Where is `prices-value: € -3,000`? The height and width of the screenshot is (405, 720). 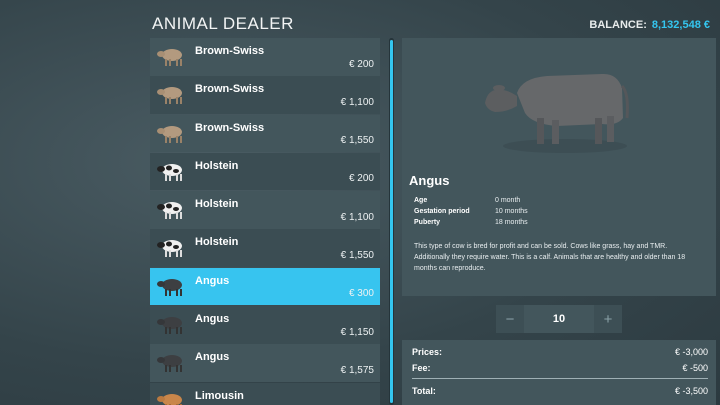
prices-value: € -3,000 is located at coordinates (691, 352).